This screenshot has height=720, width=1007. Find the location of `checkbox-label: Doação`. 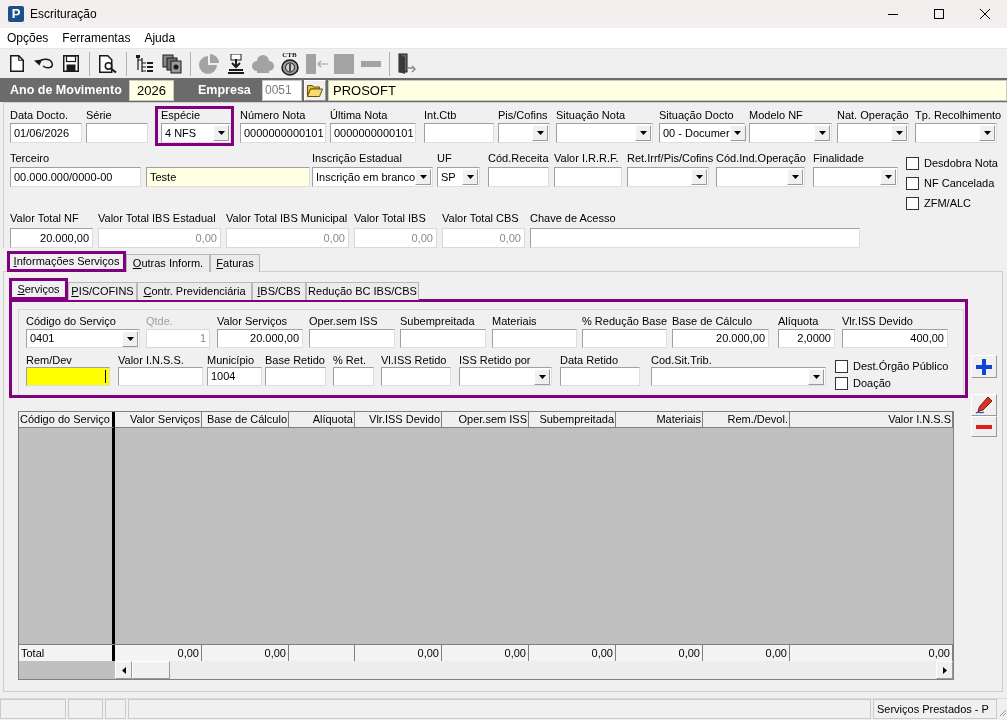

checkbox-label: Doação is located at coordinates (872, 383).